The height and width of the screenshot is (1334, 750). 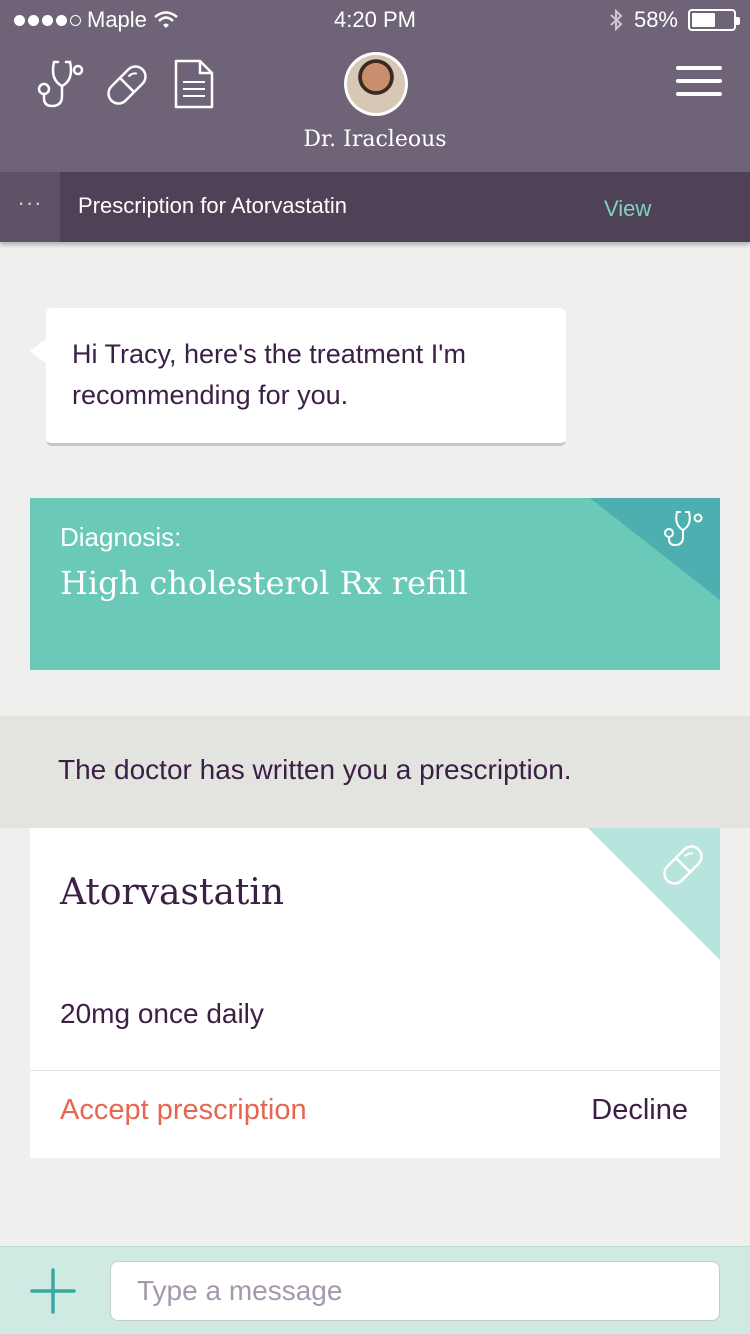 What do you see at coordinates (627, 209) in the screenshot?
I see `view-button: View` at bounding box center [627, 209].